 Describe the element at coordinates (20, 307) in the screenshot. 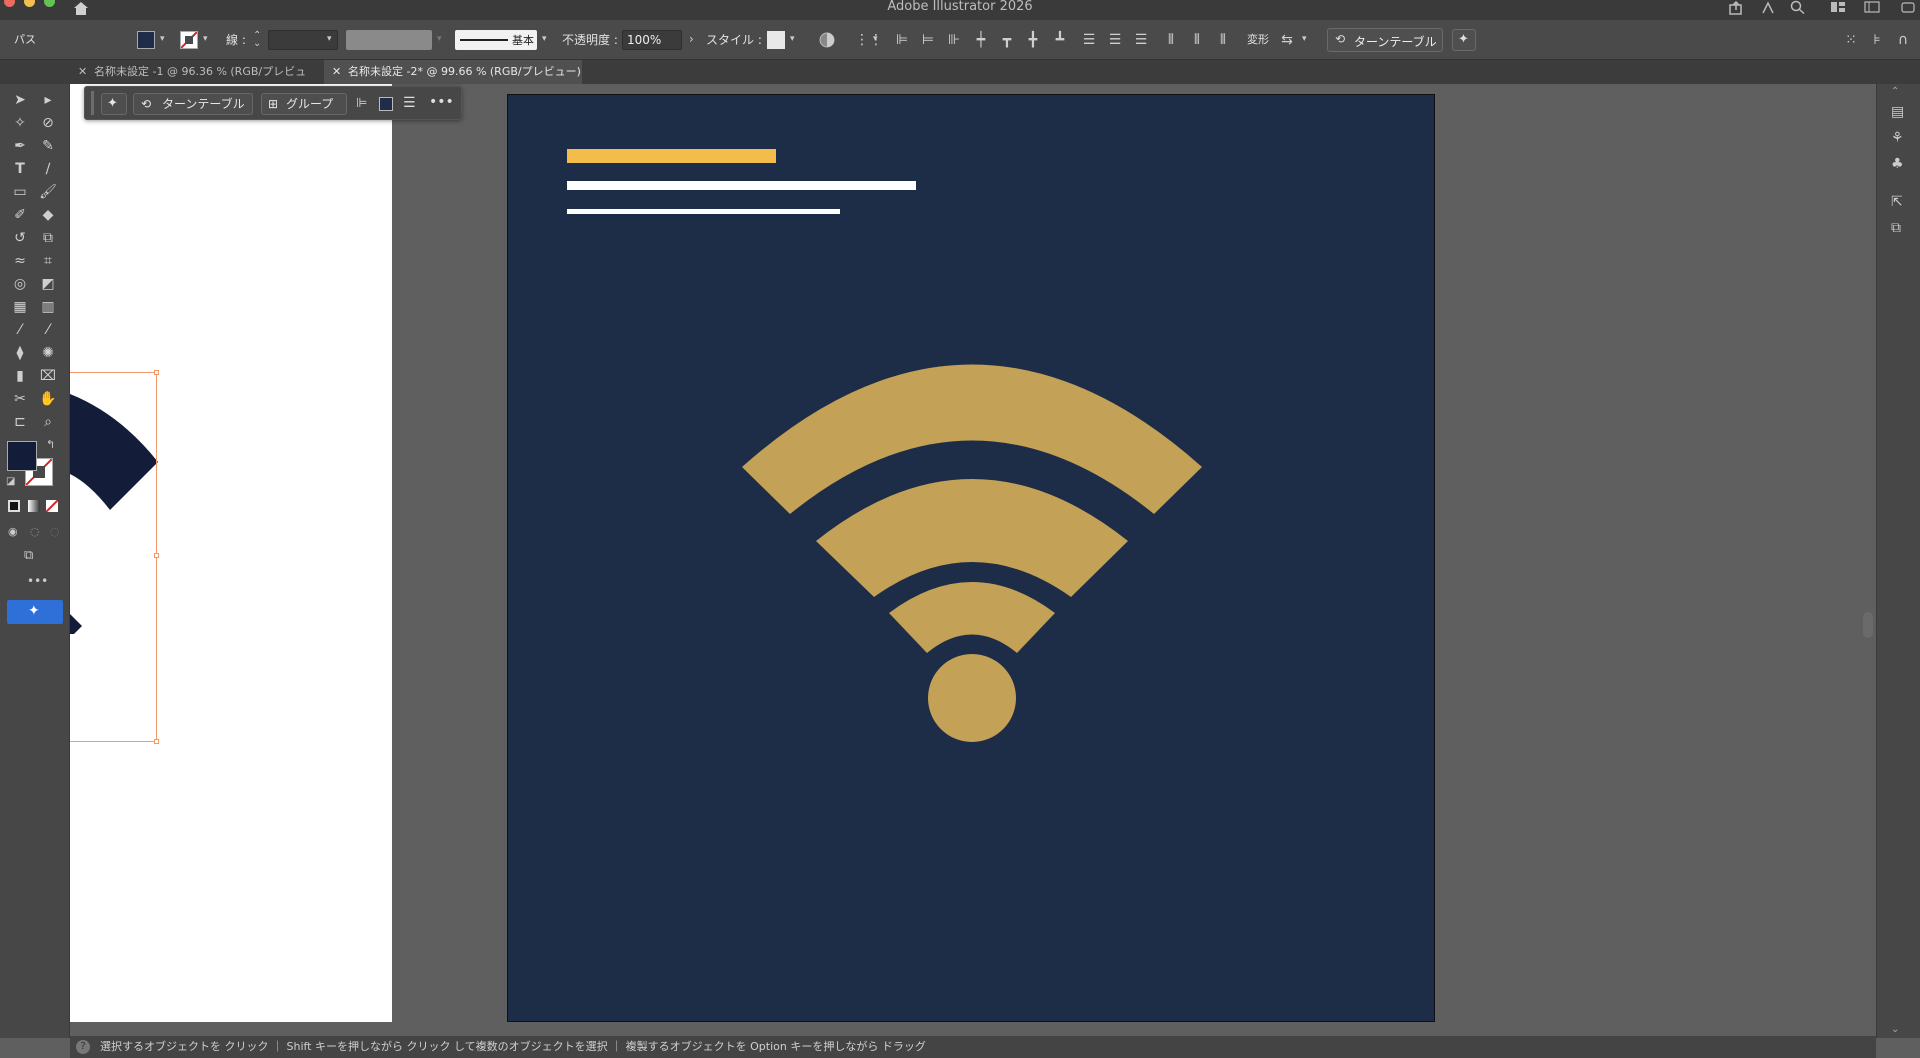

I see `mesh-icon: ▦` at that location.